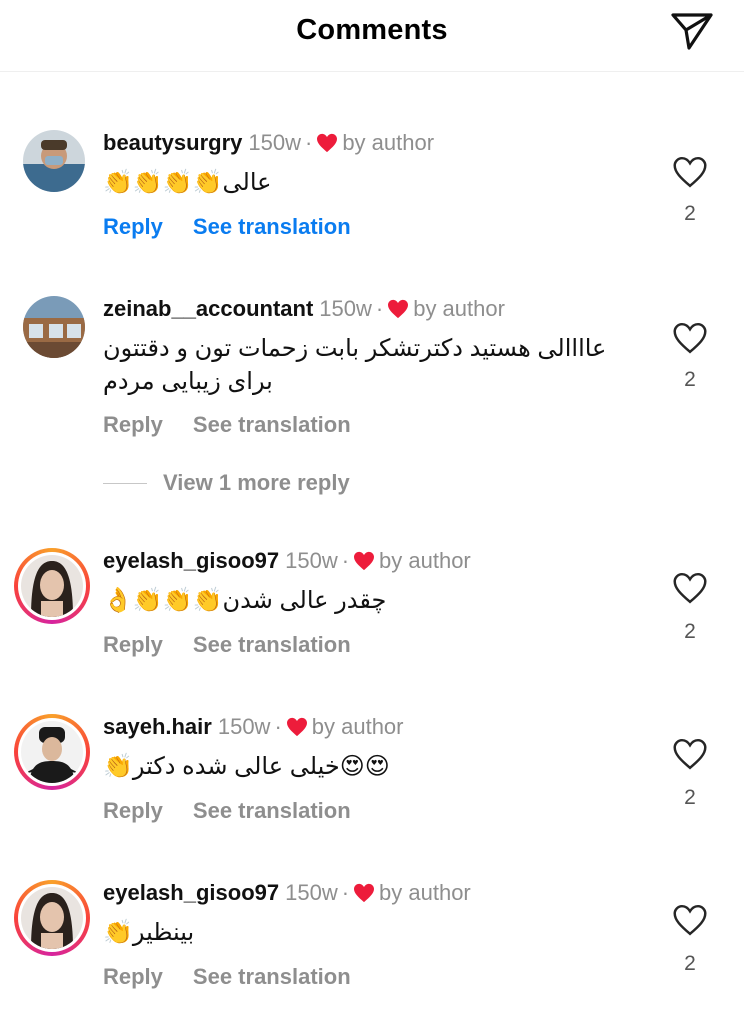  What do you see at coordinates (246, 766) in the screenshot?
I see `comment-text: 😍😍خیلی عالی شده دکتر👏` at bounding box center [246, 766].